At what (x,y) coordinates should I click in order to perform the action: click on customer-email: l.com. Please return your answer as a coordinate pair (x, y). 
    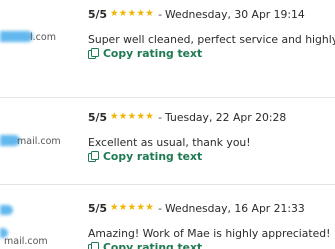
    Looking at the image, I should click on (39, 39).